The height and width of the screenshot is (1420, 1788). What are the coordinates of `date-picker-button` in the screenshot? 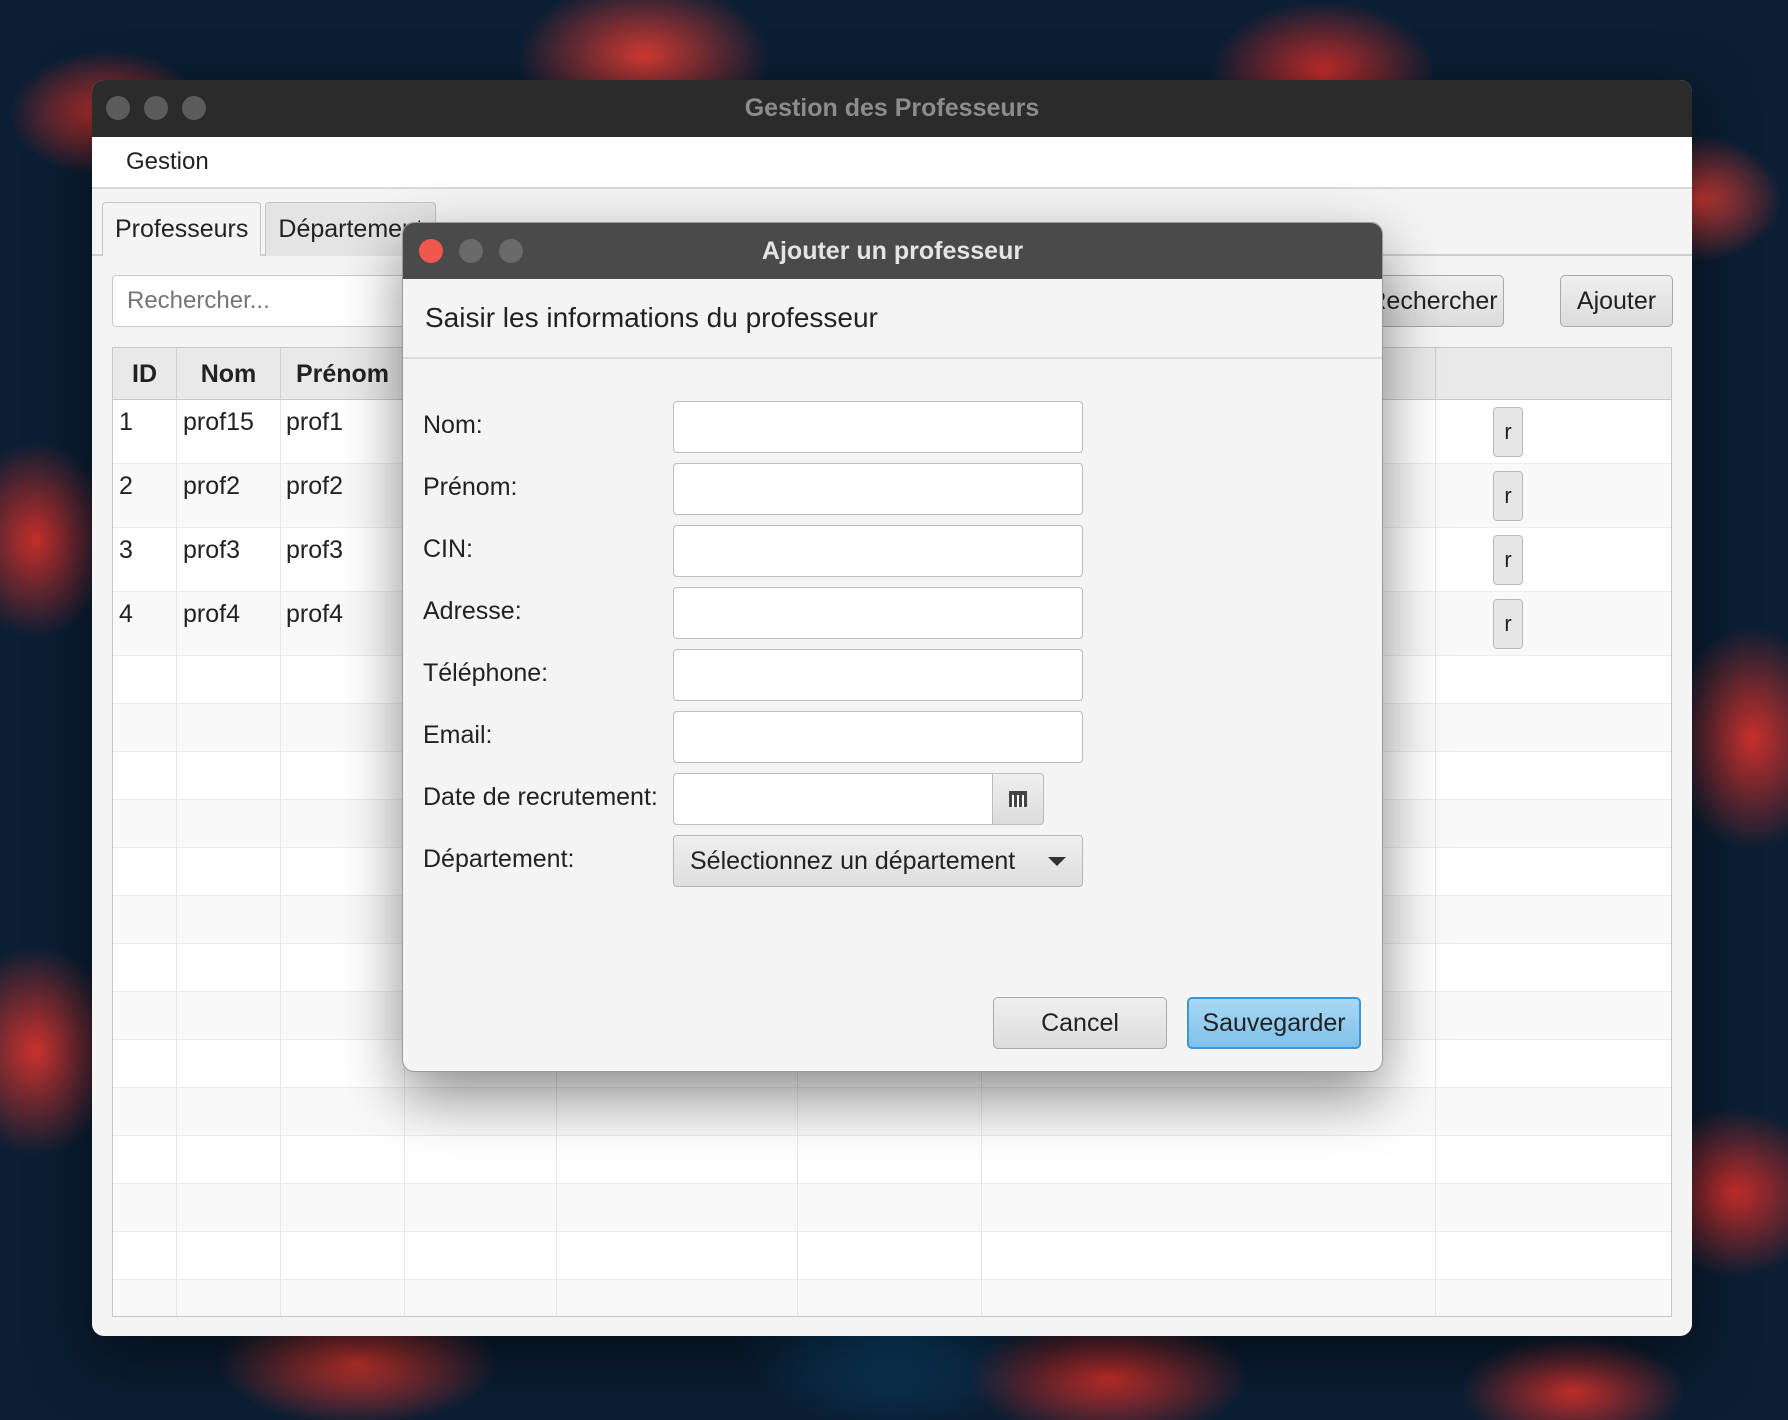 It's located at (1018, 799).